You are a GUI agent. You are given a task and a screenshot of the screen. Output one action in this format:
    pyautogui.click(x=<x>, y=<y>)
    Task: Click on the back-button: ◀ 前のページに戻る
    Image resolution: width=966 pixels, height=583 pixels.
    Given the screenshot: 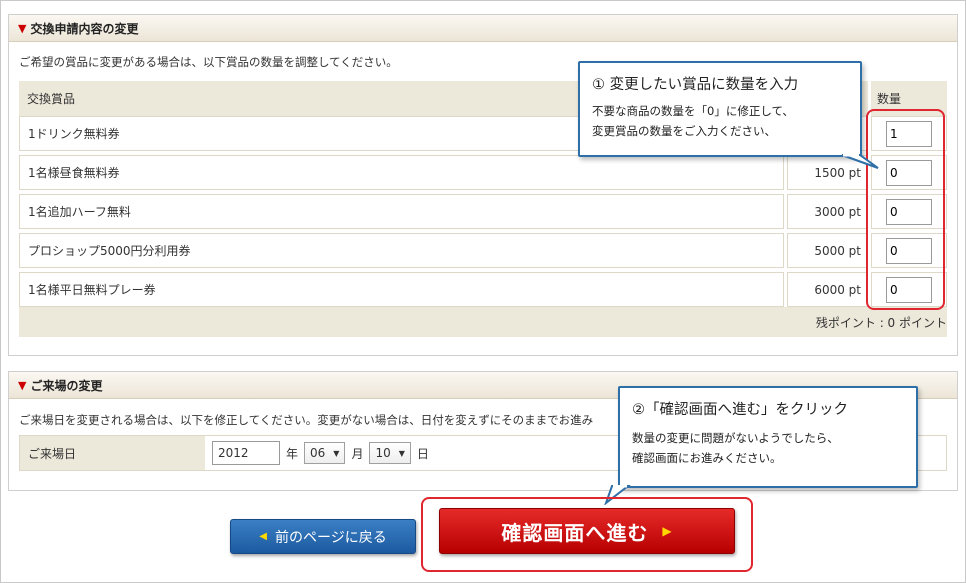 What is the action you would take?
    pyautogui.click(x=323, y=536)
    